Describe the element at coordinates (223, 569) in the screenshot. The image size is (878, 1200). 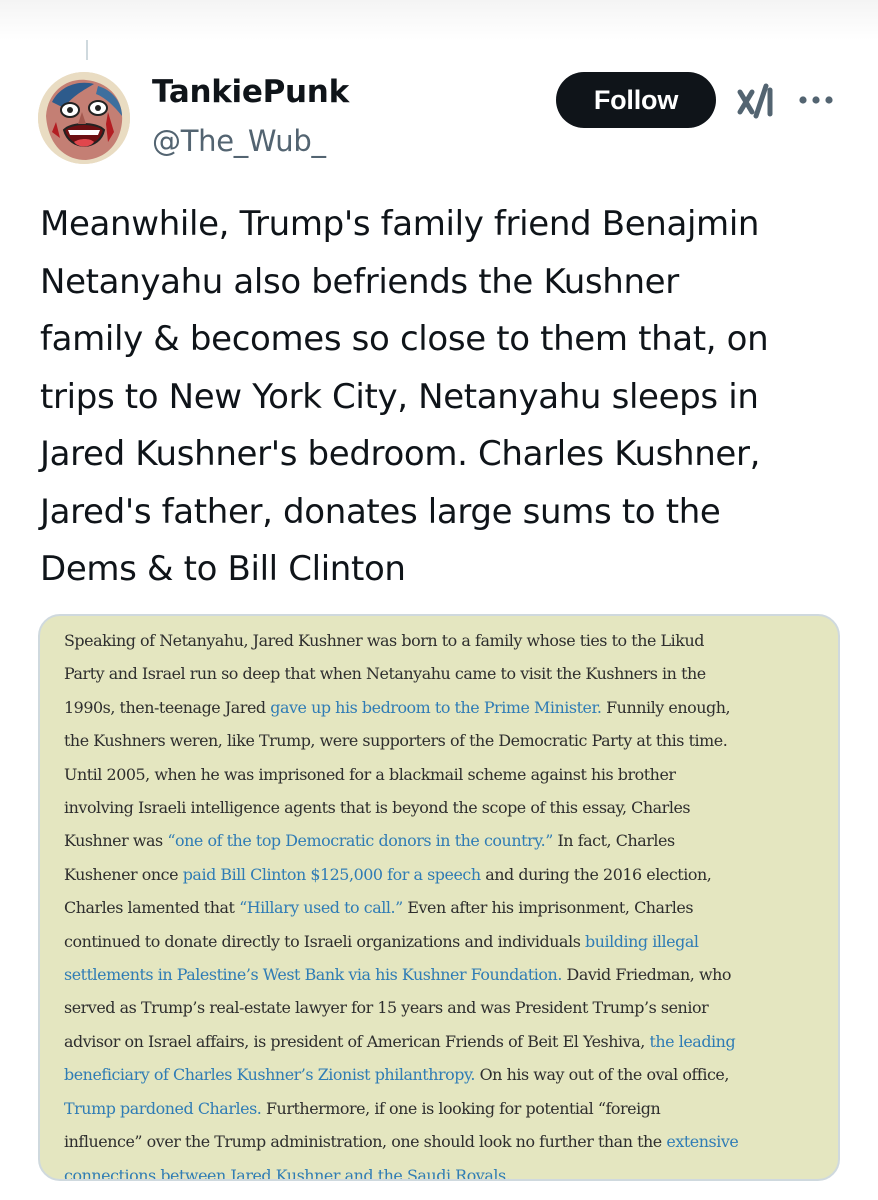
I see `tweet-line: Dems & to Bill Clinton` at that location.